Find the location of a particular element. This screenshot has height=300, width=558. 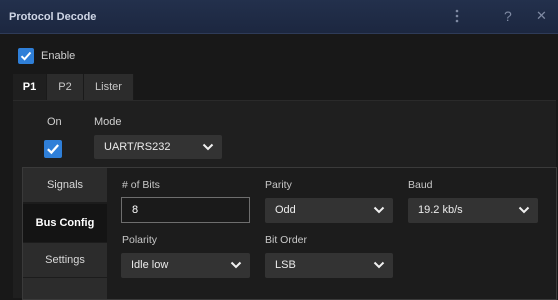

tab-lister: Lister is located at coordinates (109, 87).